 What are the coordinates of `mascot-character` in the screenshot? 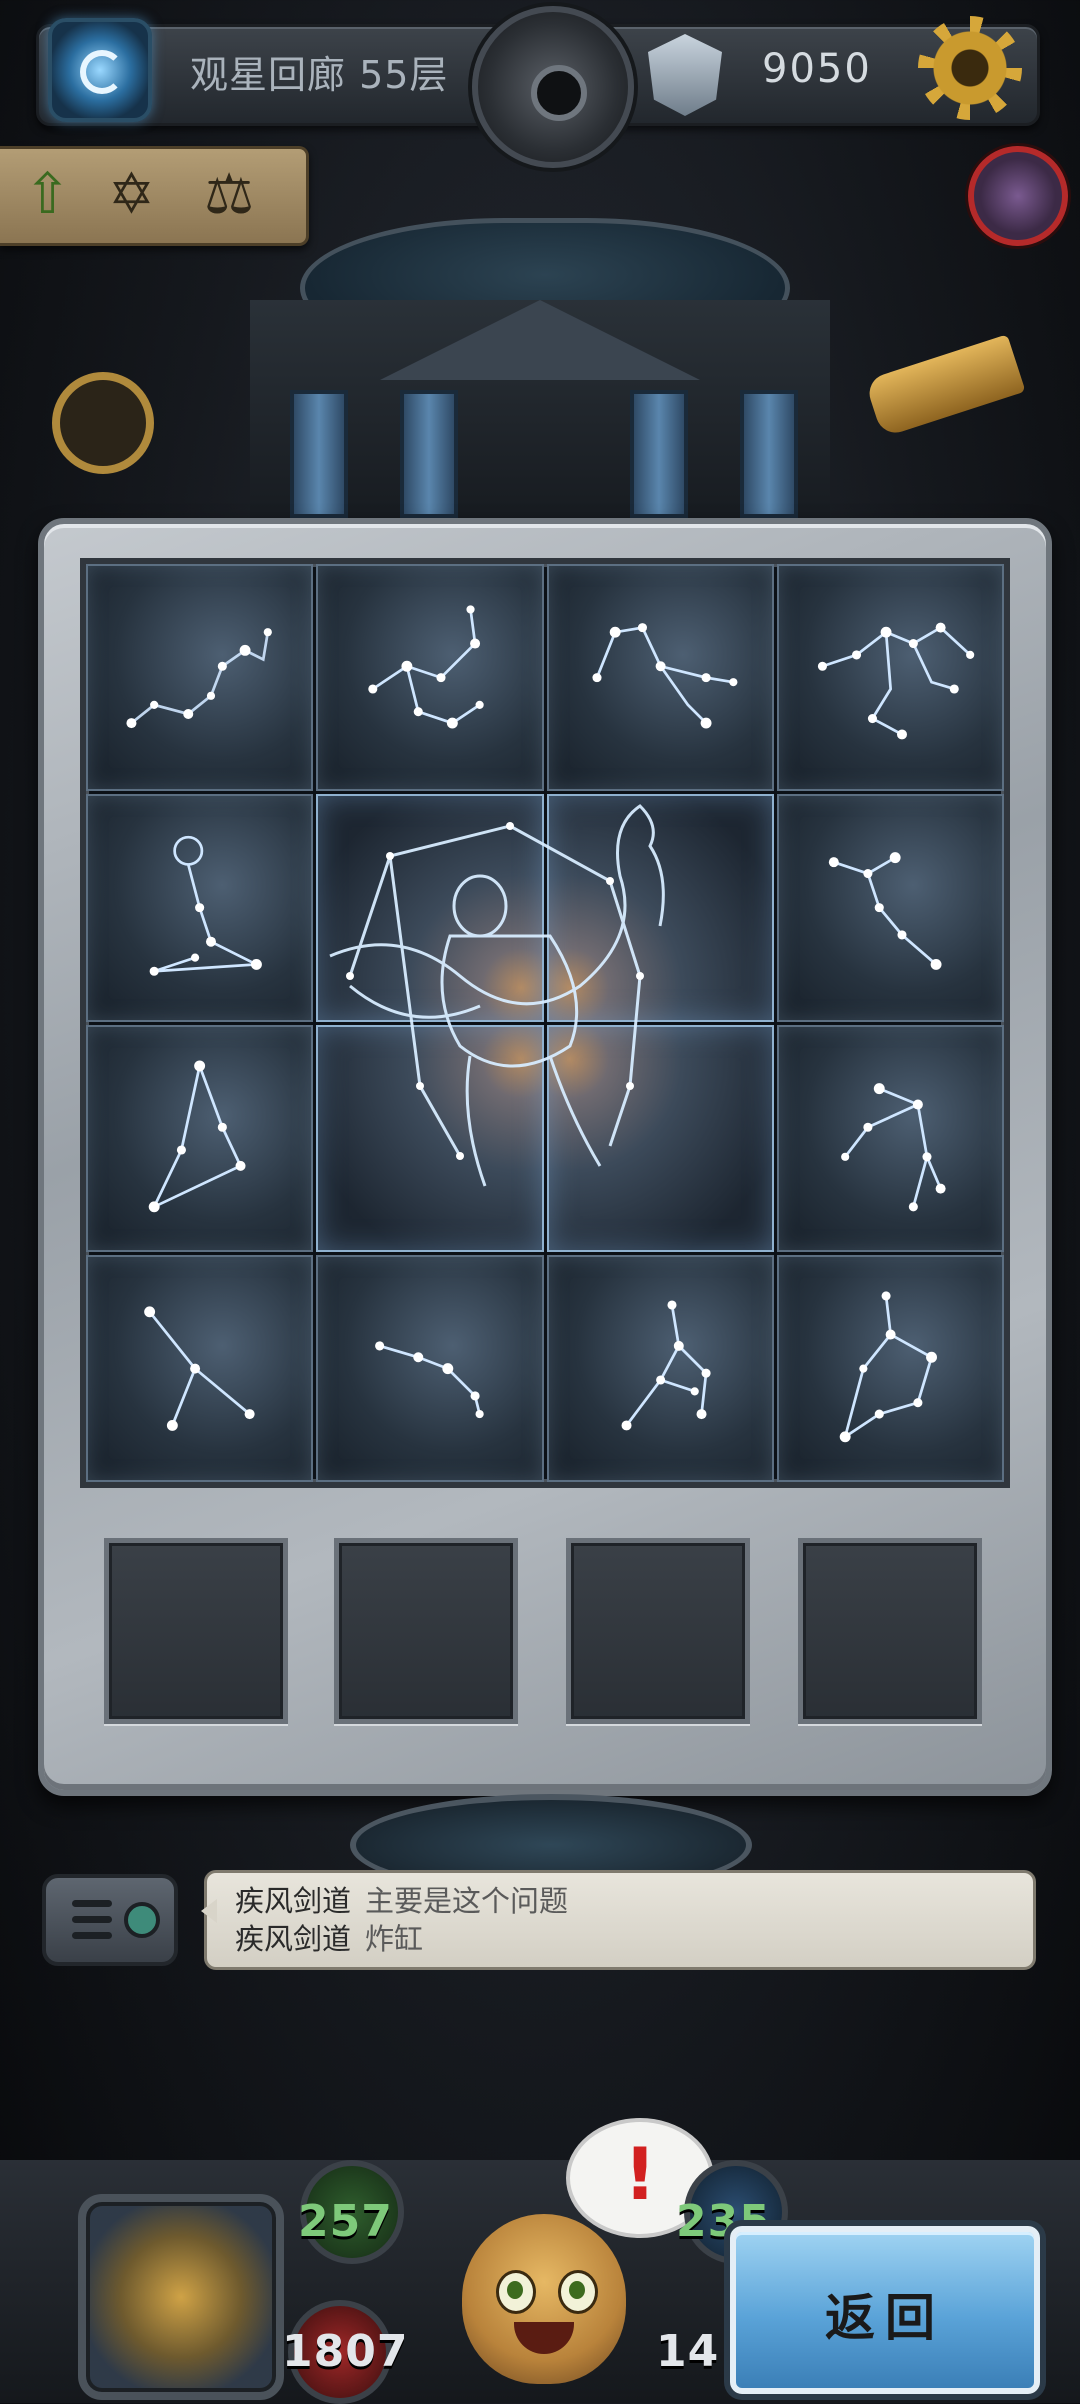 It's located at (544, 2299).